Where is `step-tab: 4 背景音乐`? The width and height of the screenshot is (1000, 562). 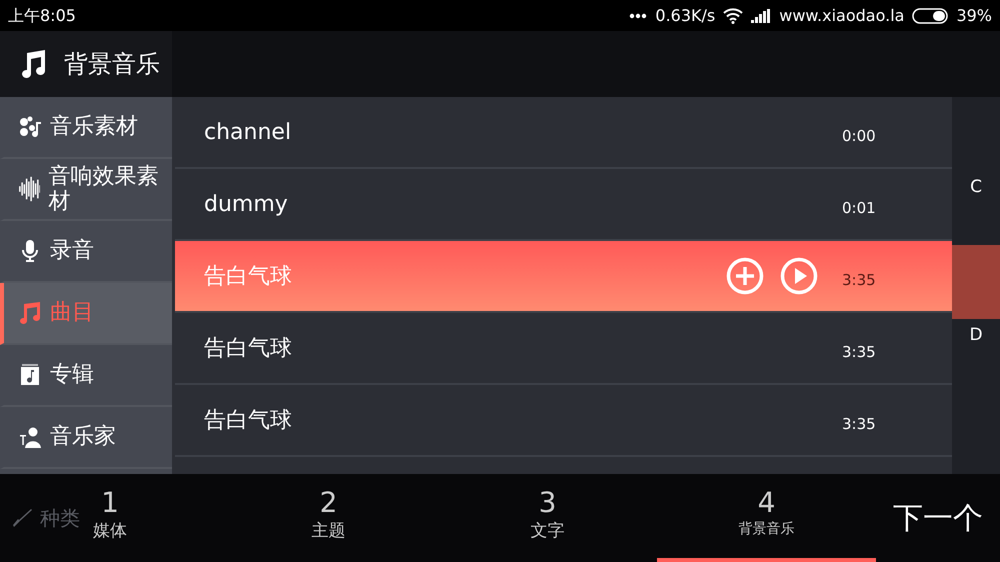 step-tab: 4 背景音乐 is located at coordinates (766, 518).